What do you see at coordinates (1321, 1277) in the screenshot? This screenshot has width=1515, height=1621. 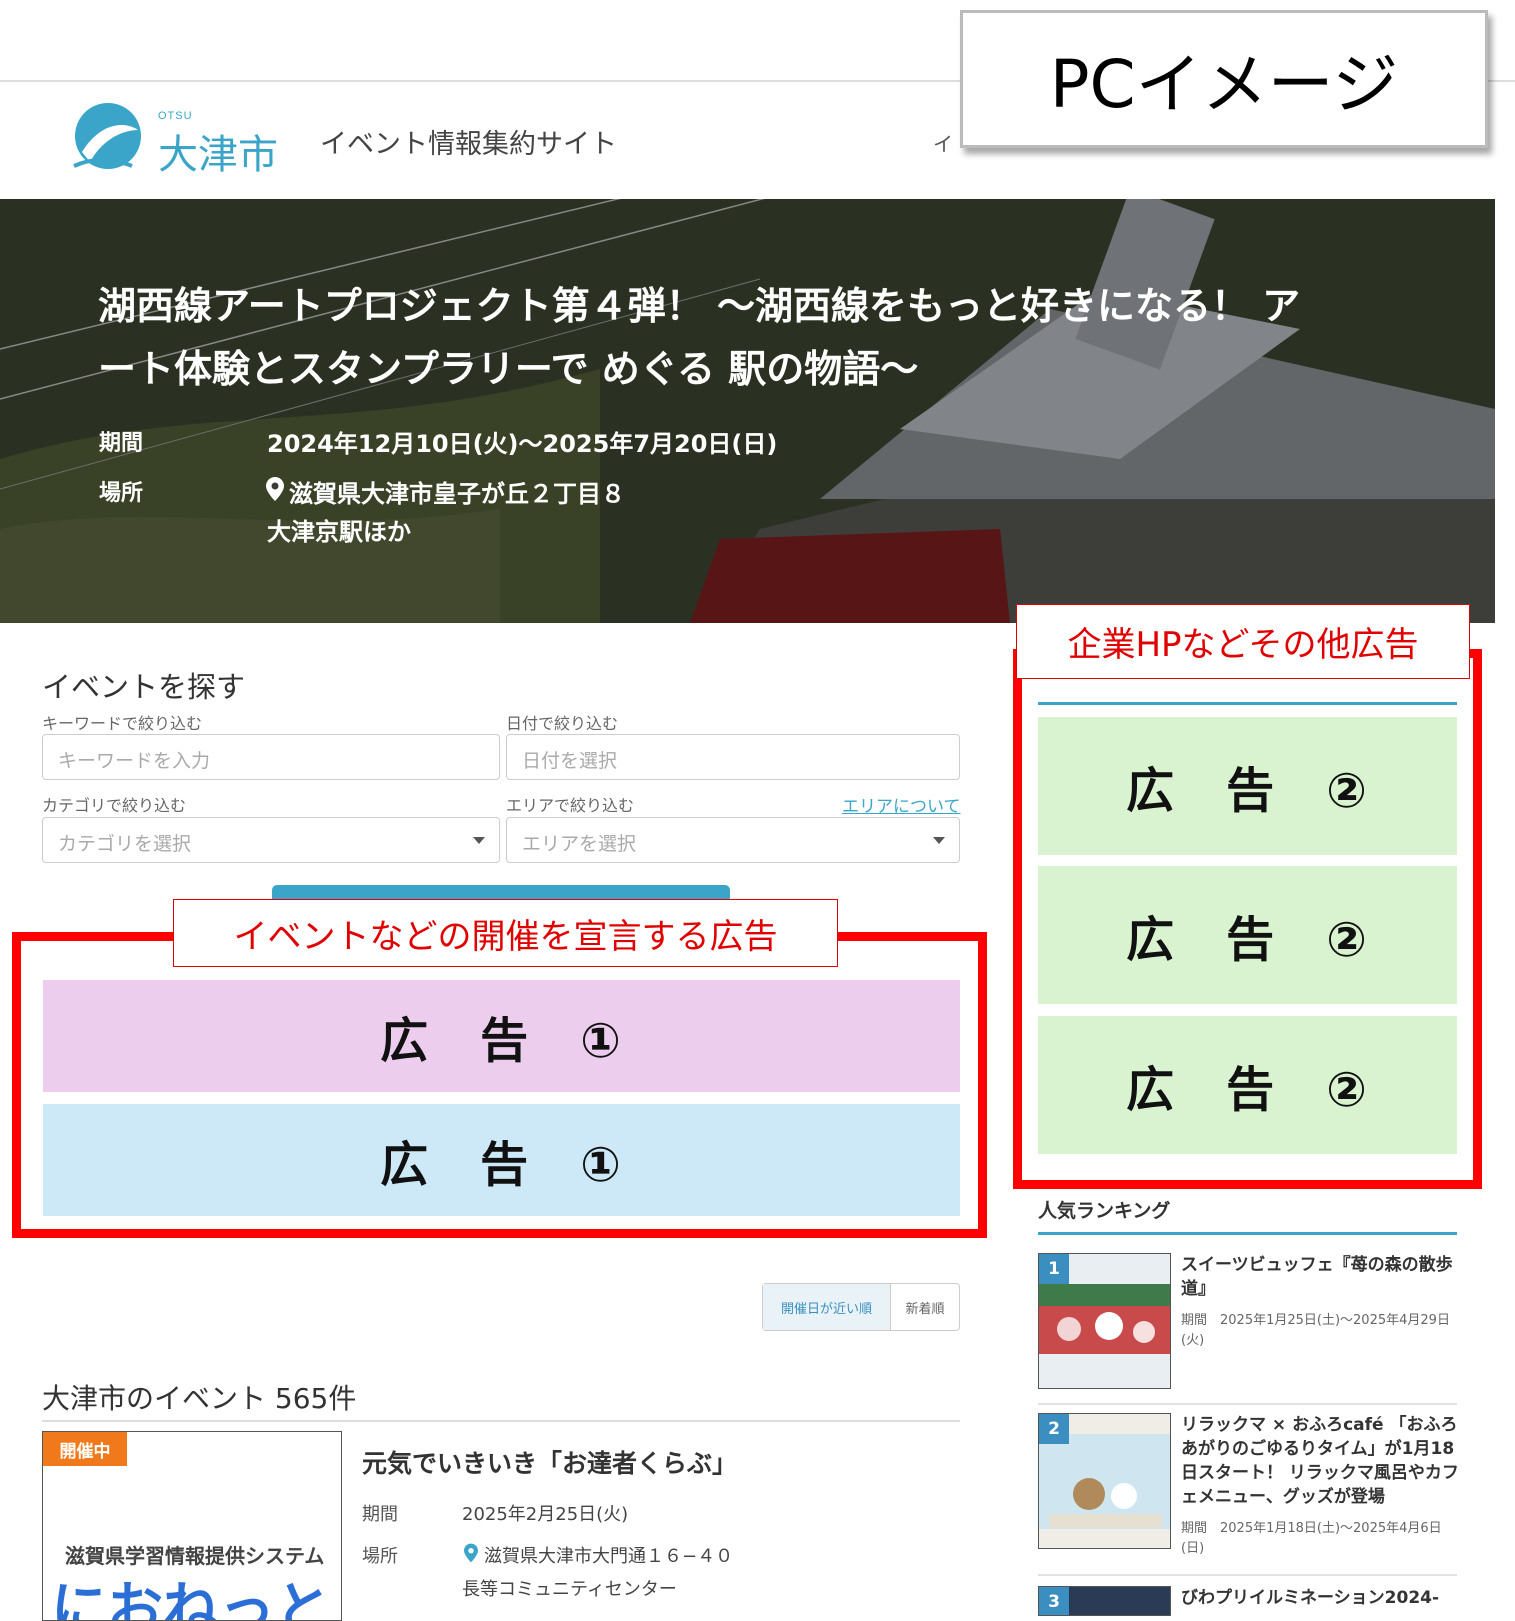 I see `ranking-title: スイーツビュッフェ『苺の森の散歩道』` at bounding box center [1321, 1277].